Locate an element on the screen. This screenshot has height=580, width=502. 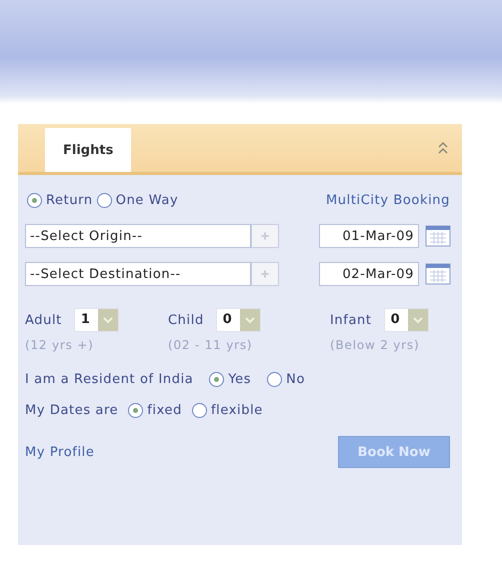
profile-link: My Profile is located at coordinates (59, 452).